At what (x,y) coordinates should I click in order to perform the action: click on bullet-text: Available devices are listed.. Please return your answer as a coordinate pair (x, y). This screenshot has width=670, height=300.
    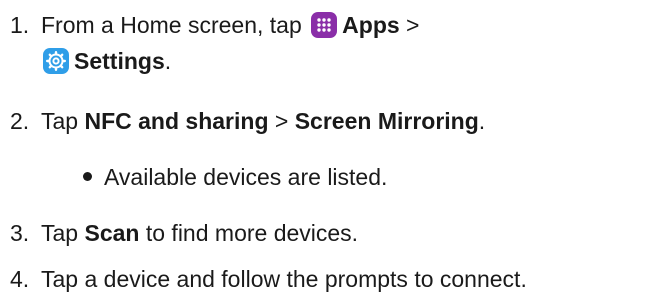
    Looking at the image, I should click on (246, 177).